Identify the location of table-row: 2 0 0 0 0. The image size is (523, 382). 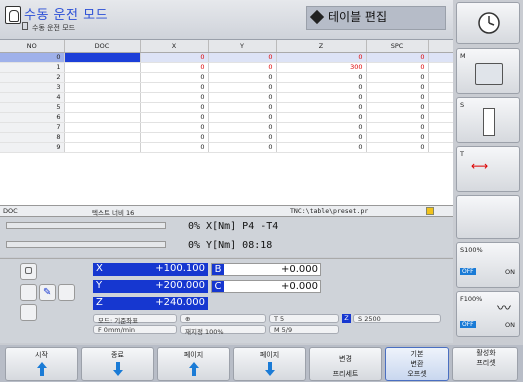
(227, 77).